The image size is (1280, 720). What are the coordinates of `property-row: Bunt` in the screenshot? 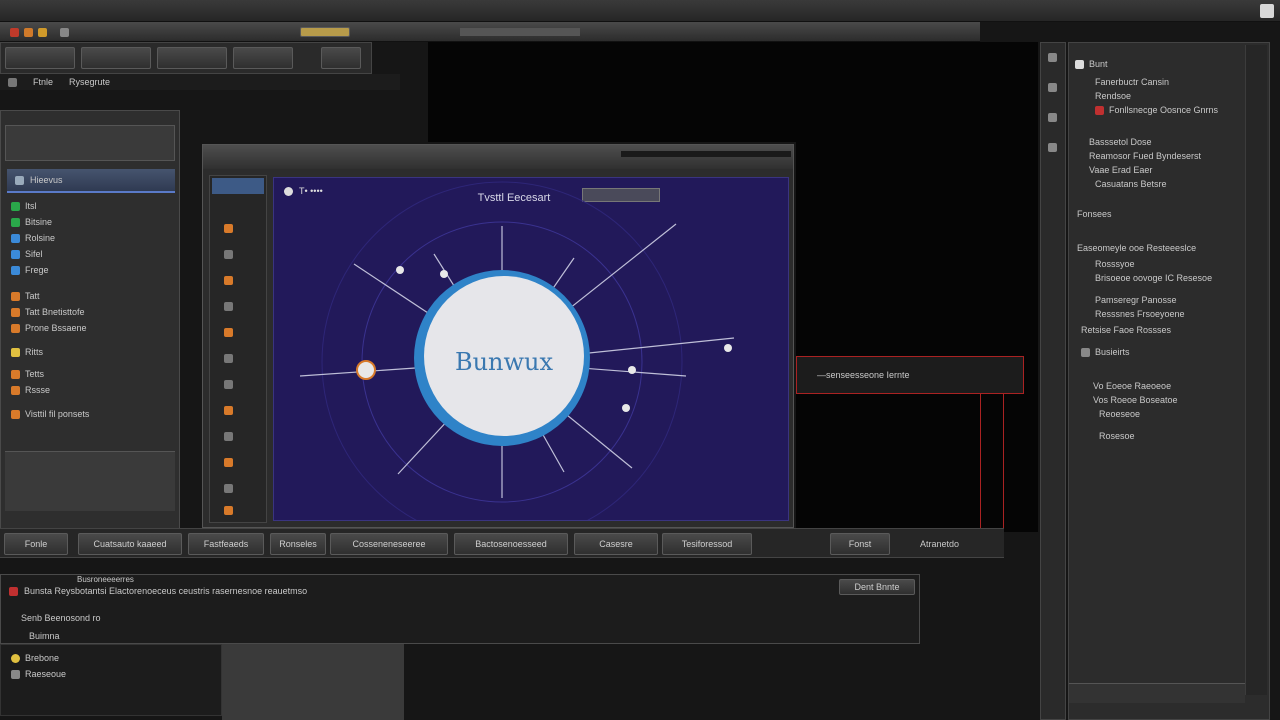 It's located at (1159, 64).